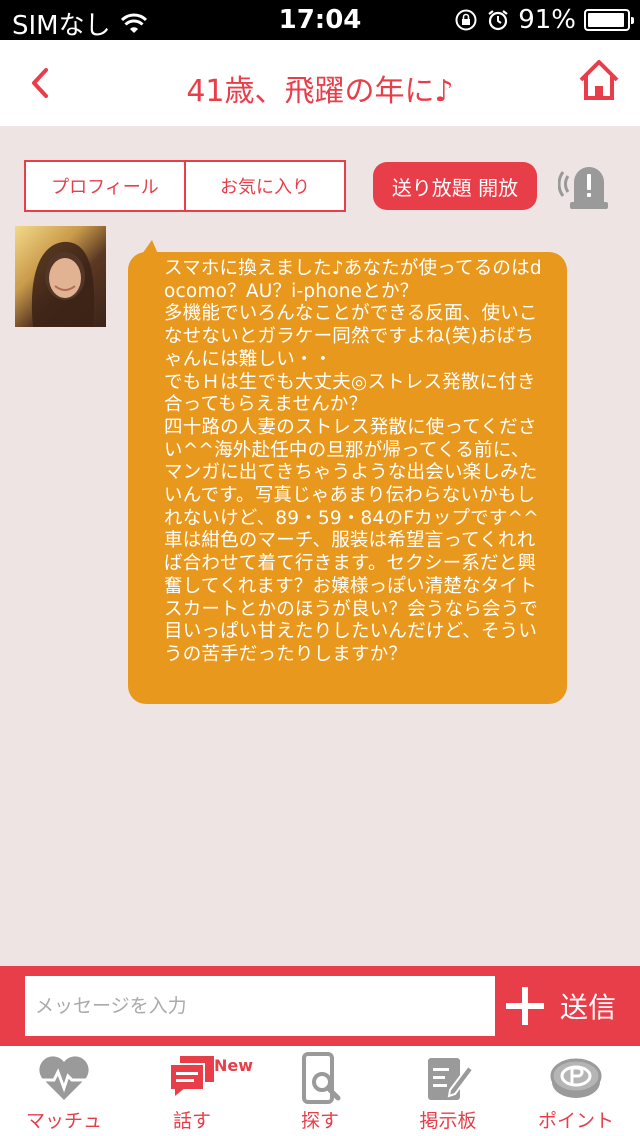 The height and width of the screenshot is (1136, 640). I want to click on tab-label: ポイント, so click(575, 1121).